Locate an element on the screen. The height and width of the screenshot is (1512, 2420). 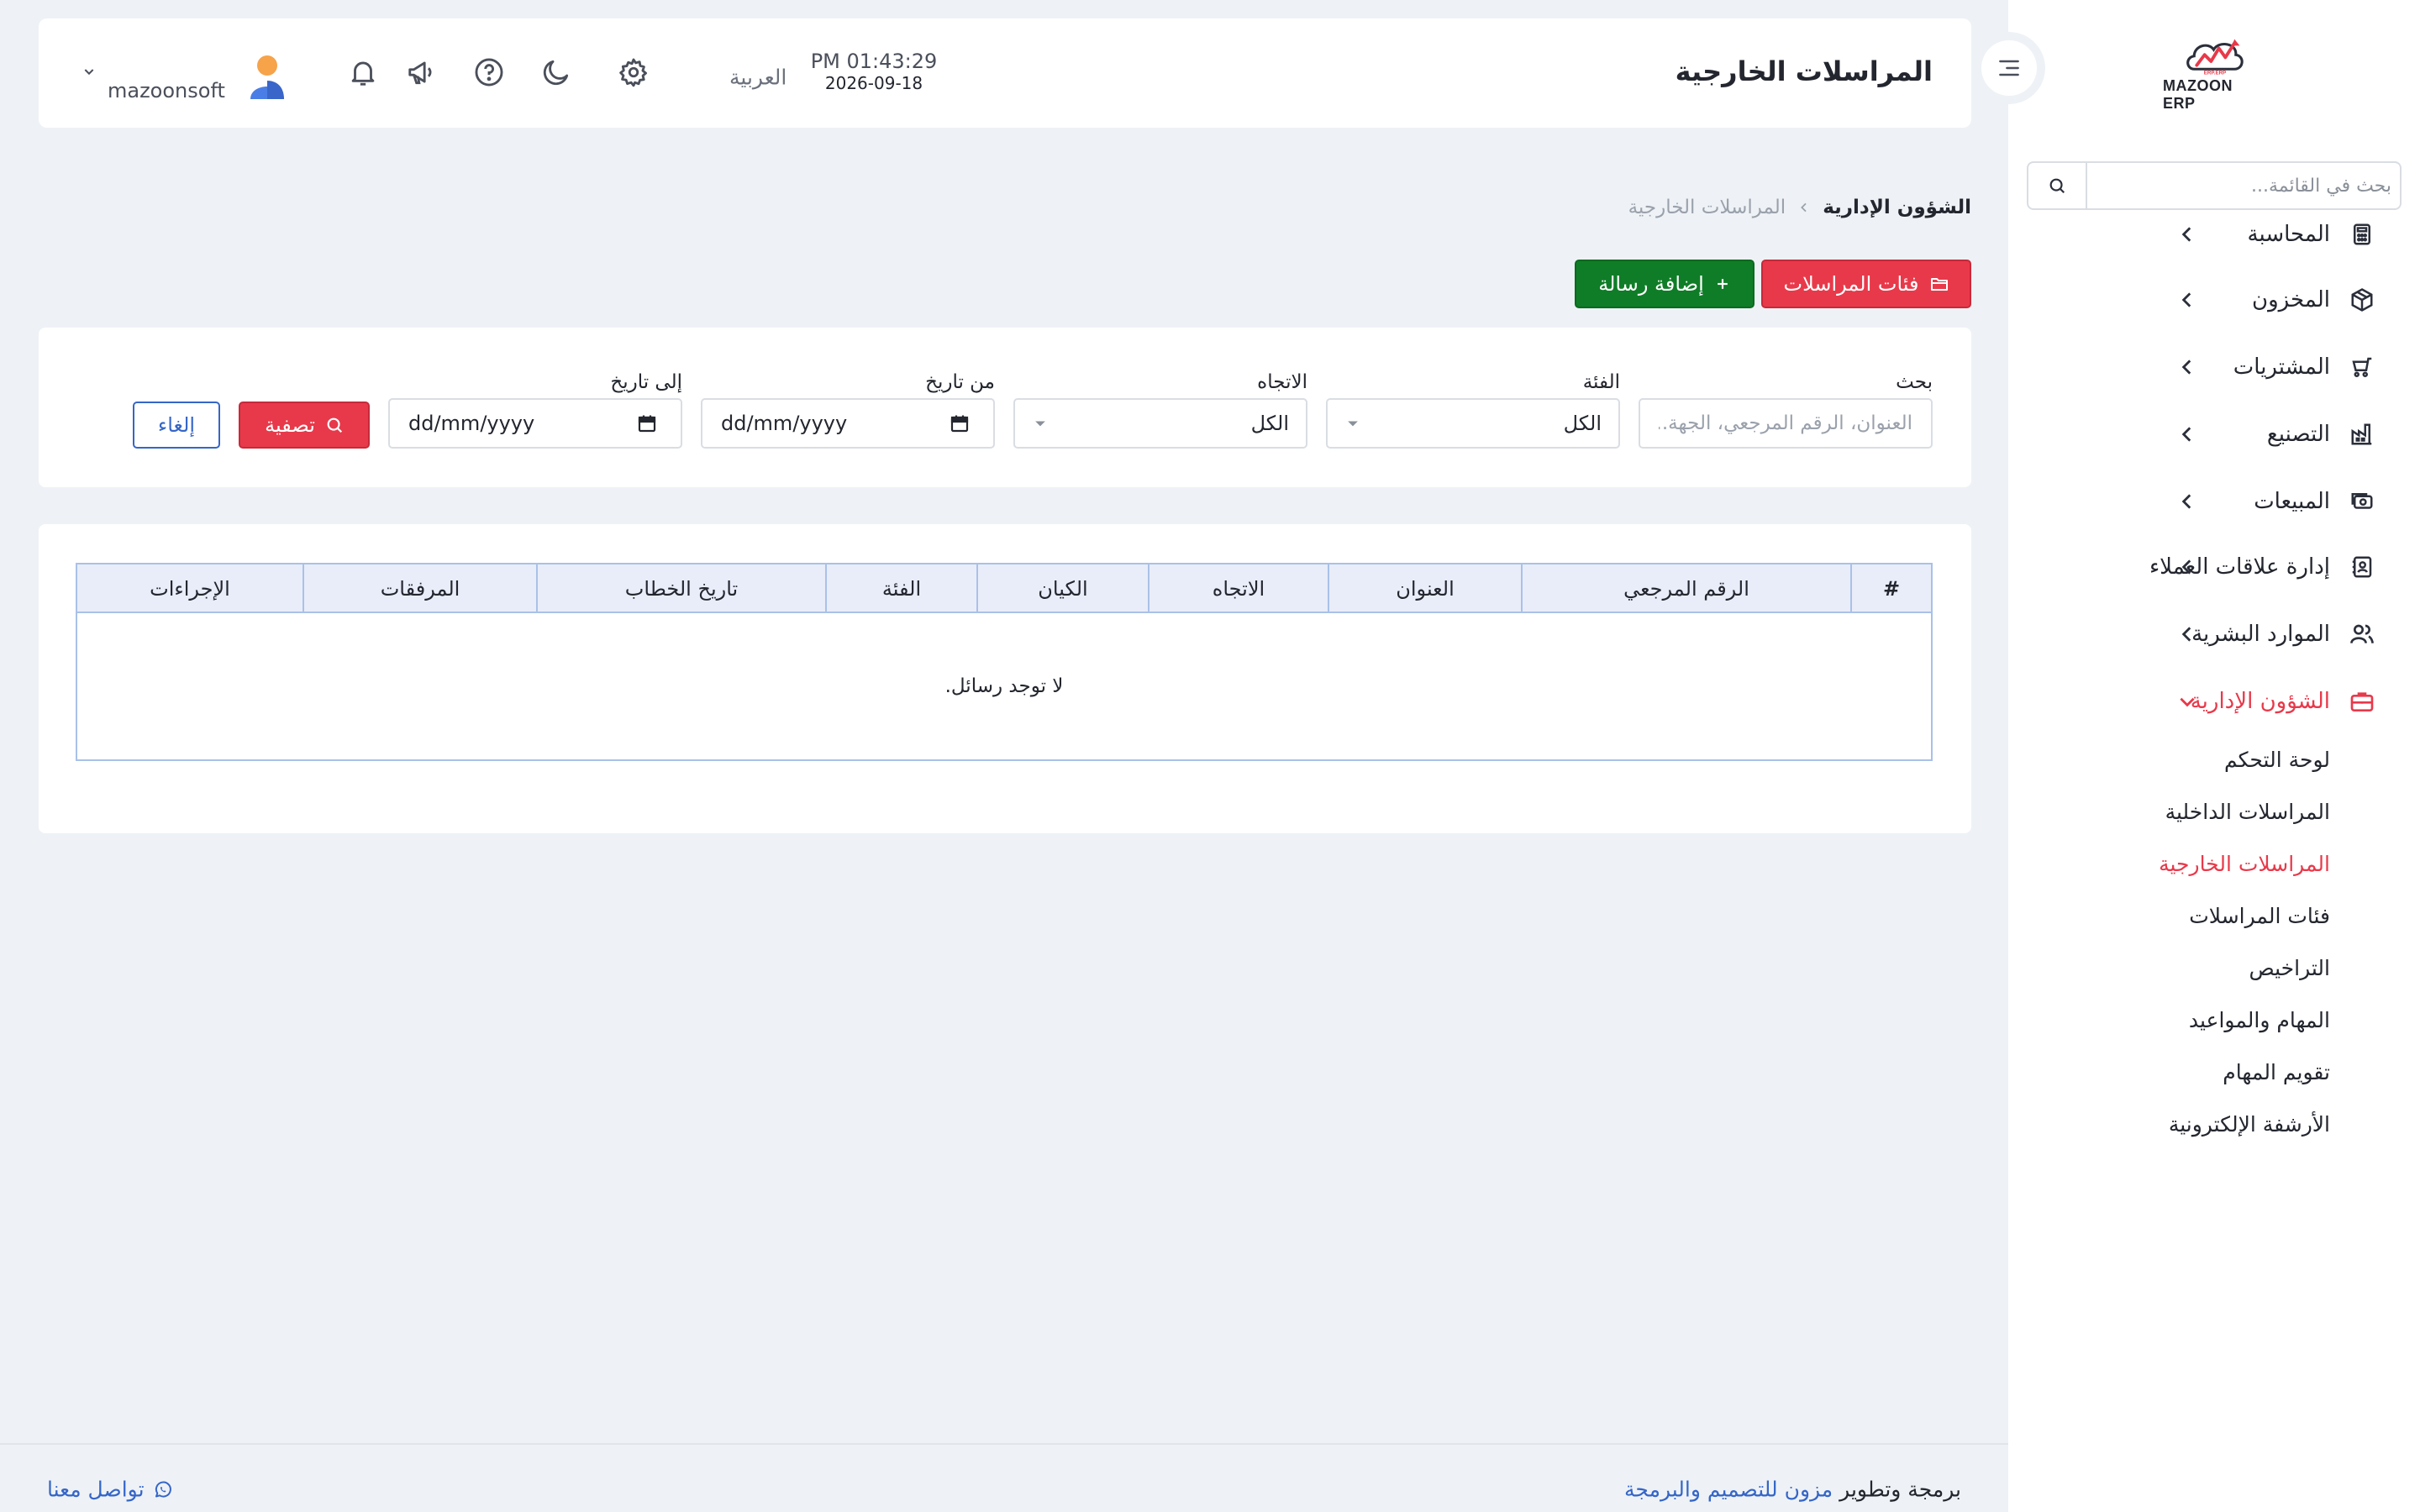
clock-time: PM 01:43:29 is located at coordinates (874, 61).